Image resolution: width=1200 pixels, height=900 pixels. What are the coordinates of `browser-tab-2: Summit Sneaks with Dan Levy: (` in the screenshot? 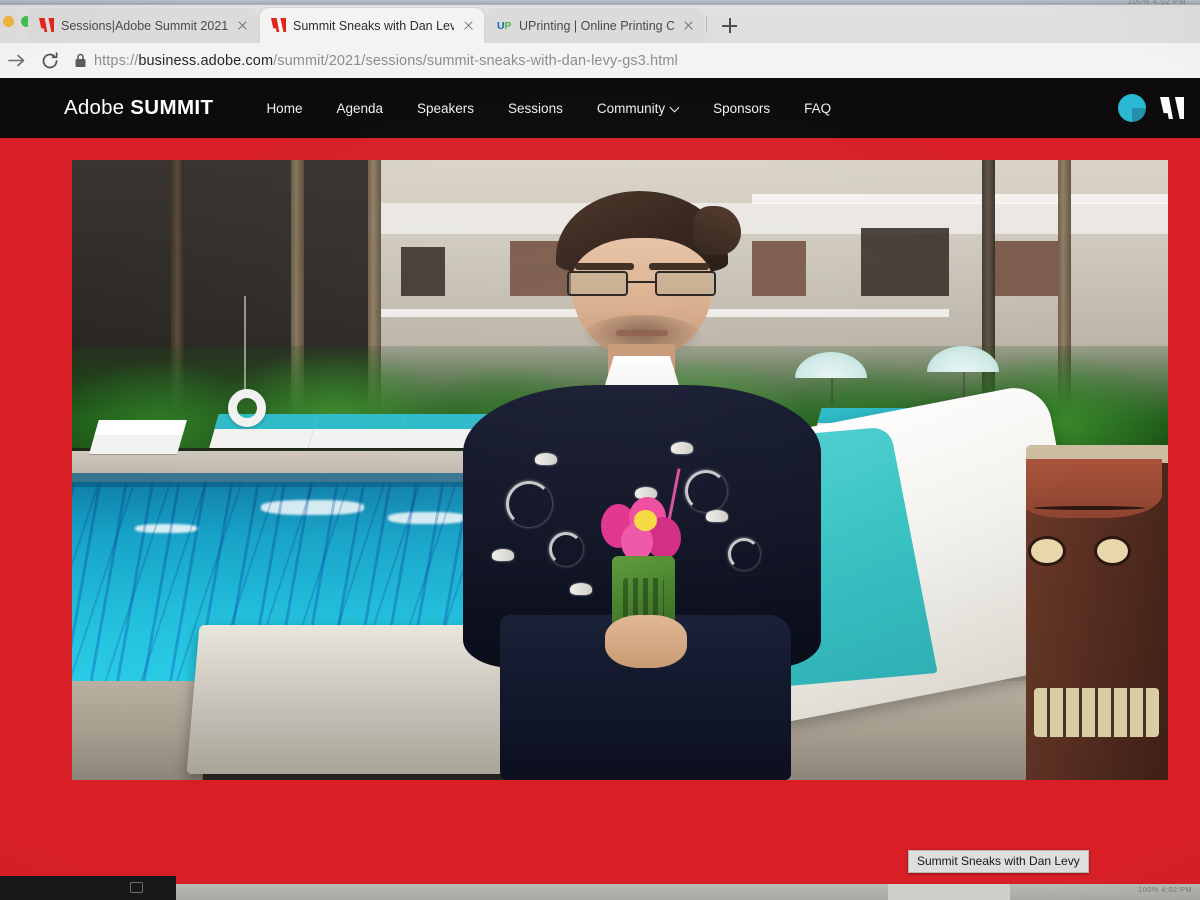 It's located at (372, 25).